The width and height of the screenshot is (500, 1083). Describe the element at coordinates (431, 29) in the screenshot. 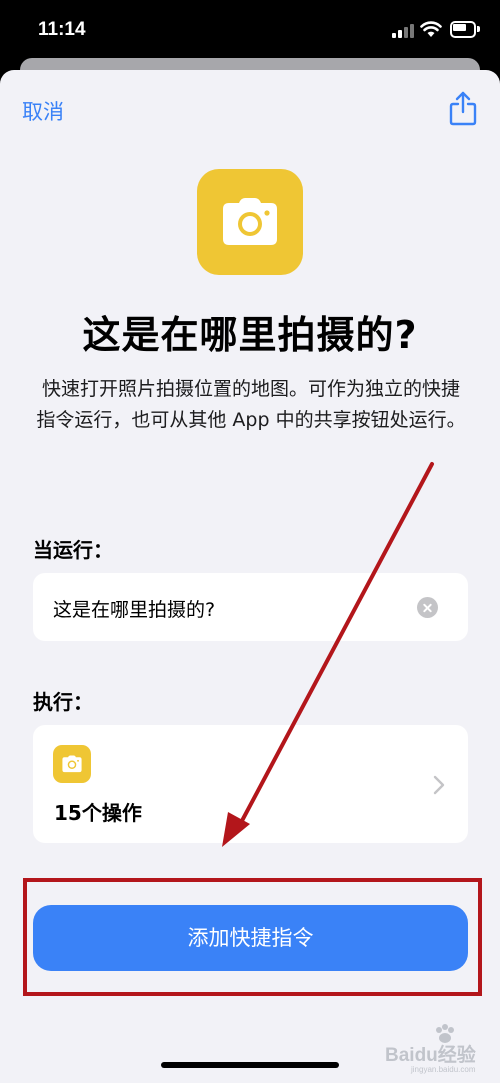

I see `wifi-icon` at that location.